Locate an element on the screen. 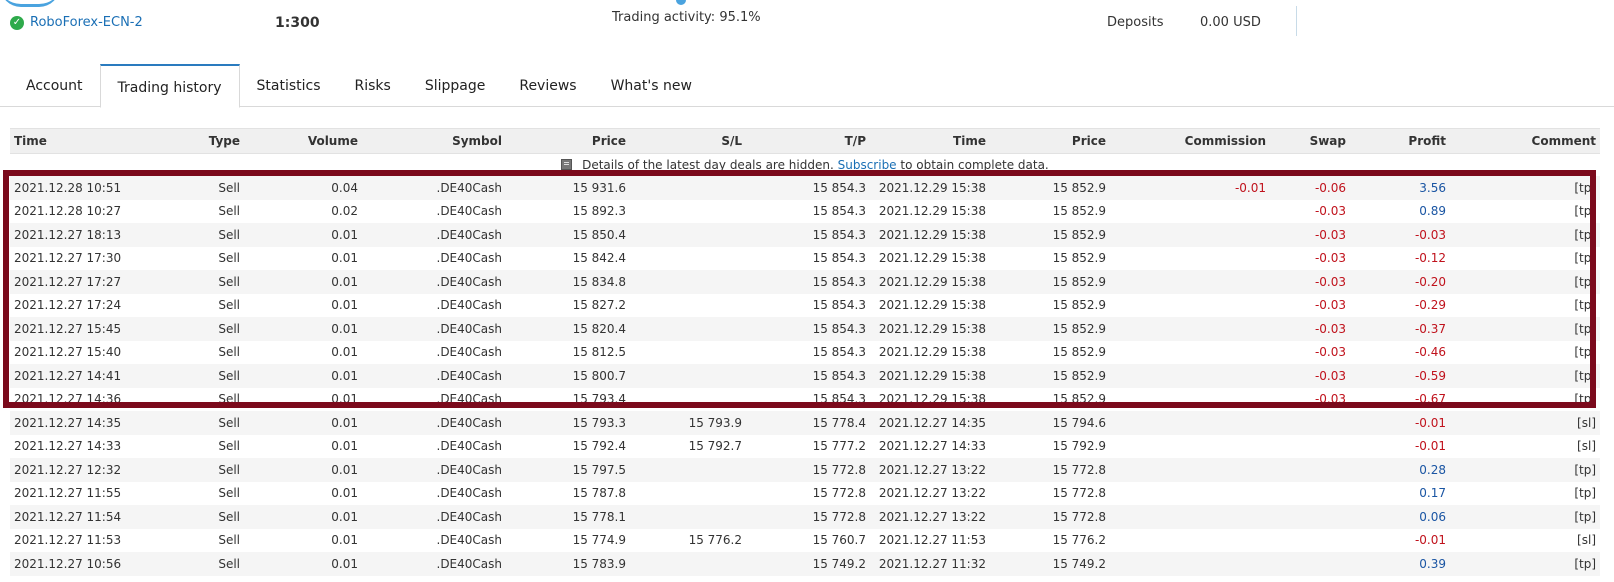 The image size is (1614, 582). col-open-time: Time is located at coordinates (85, 141).